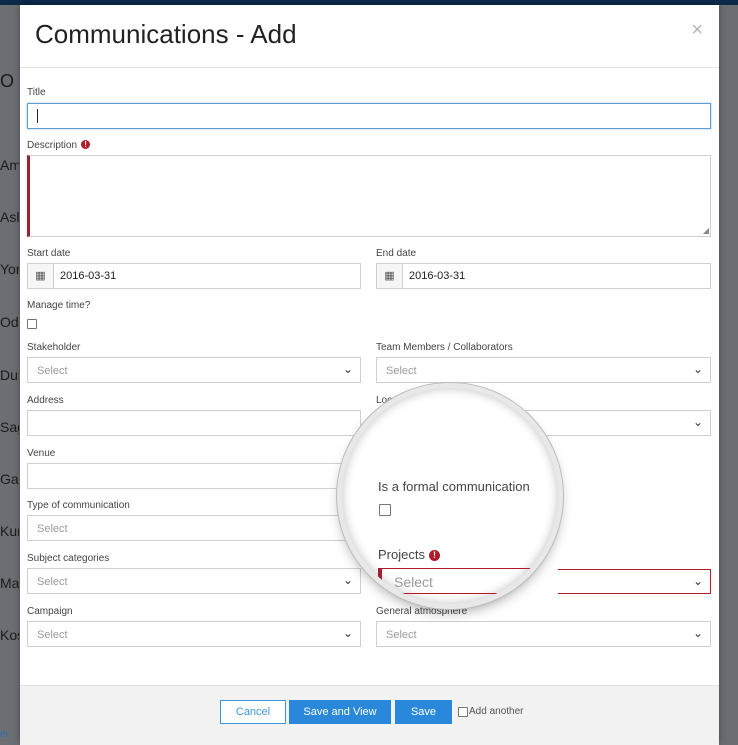 The width and height of the screenshot is (738, 745). I want to click on background-row: Yor, so click(9, 269).